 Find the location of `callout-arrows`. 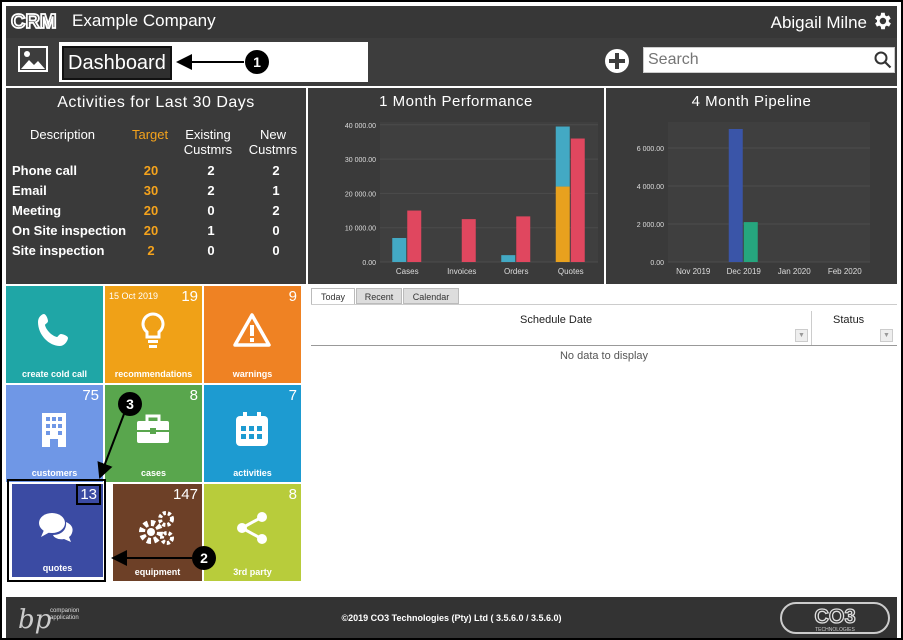

callout-arrows is located at coordinates (170, 310).